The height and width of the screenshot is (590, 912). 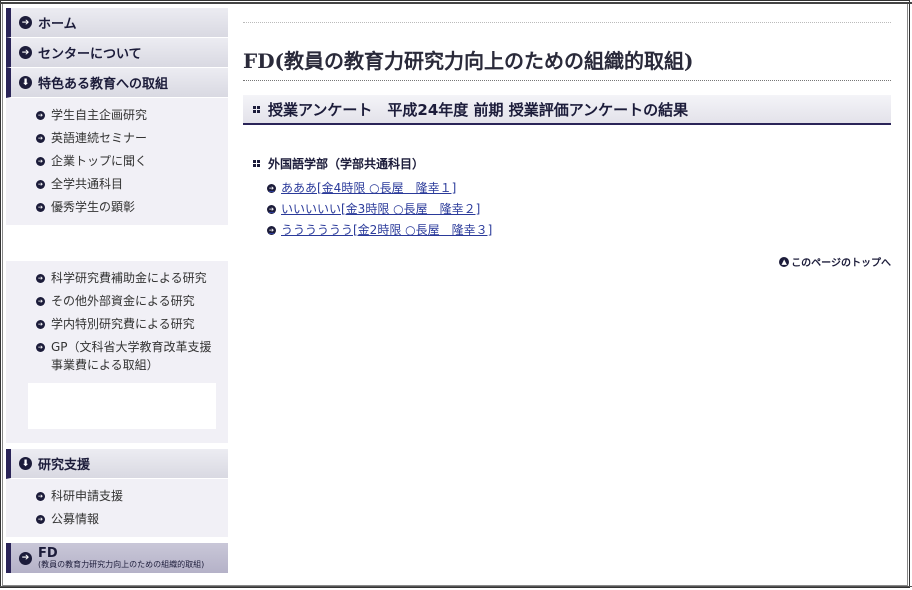 What do you see at coordinates (99, 115) in the screenshot?
I see `sidebar-item-label: 学生自主企画研究` at bounding box center [99, 115].